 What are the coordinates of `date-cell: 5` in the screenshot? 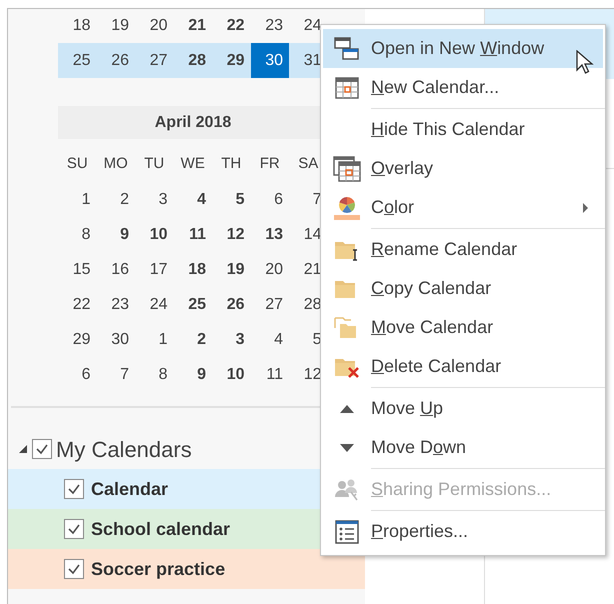 It's located at (231, 199).